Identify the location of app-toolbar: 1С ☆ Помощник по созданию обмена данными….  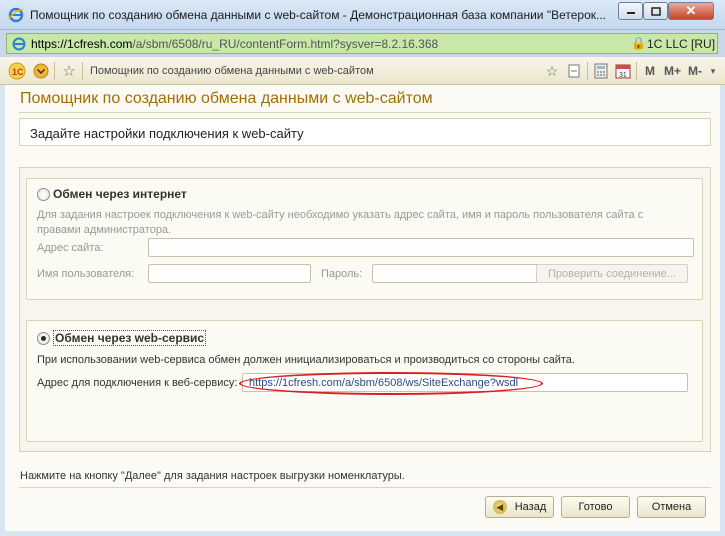
(362, 71).